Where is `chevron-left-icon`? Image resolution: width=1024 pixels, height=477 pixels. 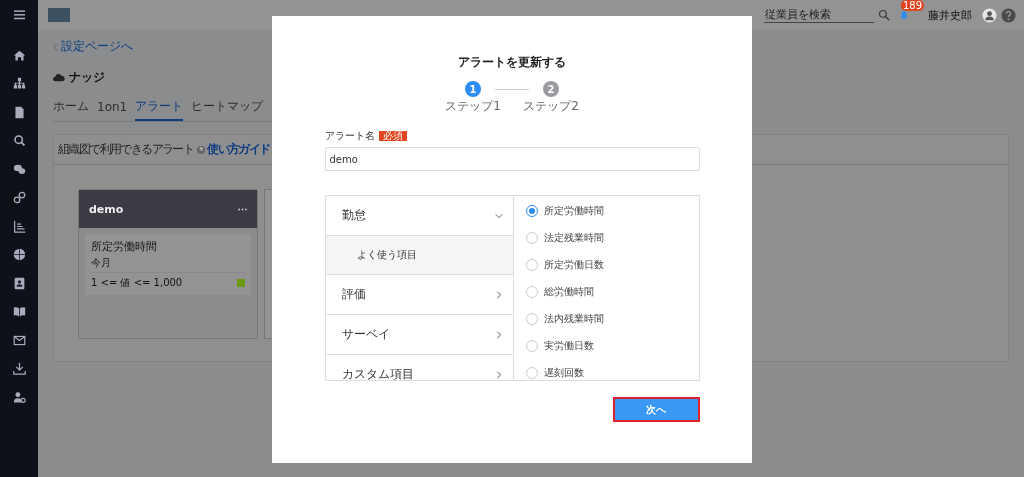 chevron-left-icon is located at coordinates (55, 46).